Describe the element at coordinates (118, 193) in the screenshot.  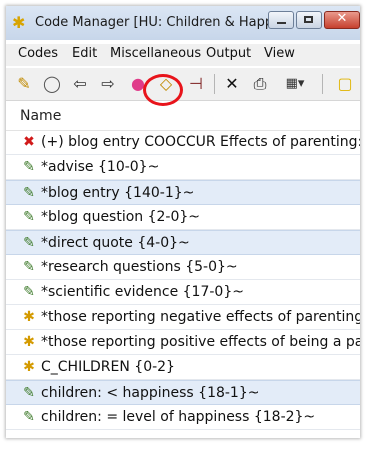
I see `list-item-label: *blog entry {140-1}~` at that location.